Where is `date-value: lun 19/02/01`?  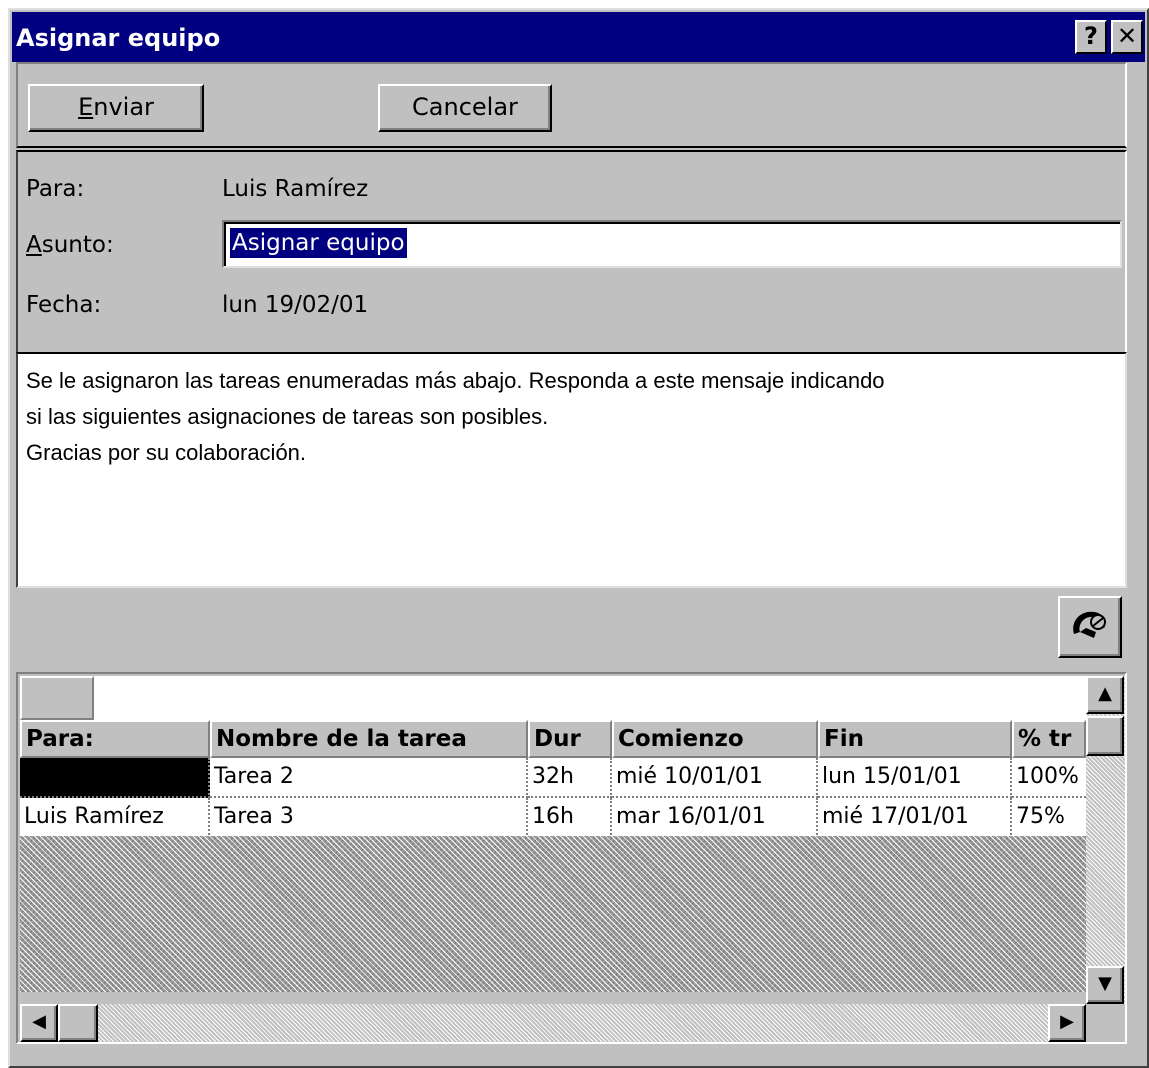 date-value: lun 19/02/01 is located at coordinates (295, 305).